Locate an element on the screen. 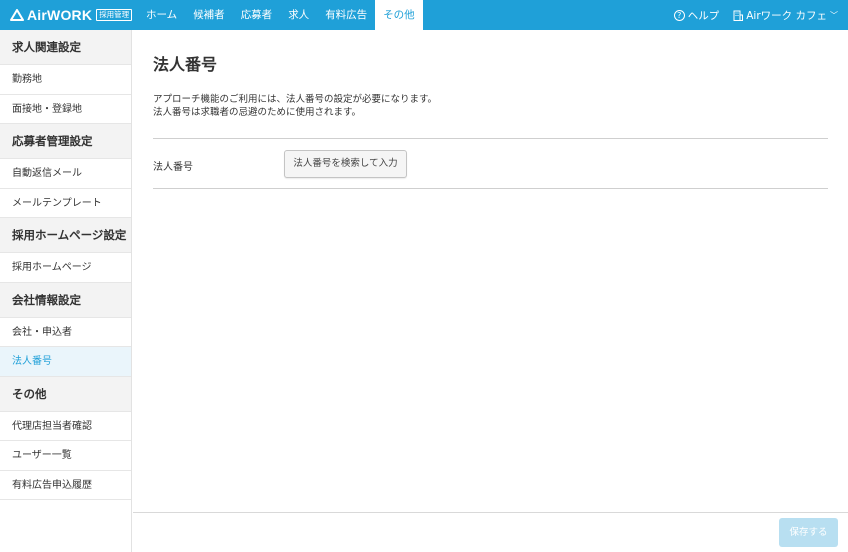 The width and height of the screenshot is (848, 552). page-title: 法人番号 is located at coordinates (185, 64).